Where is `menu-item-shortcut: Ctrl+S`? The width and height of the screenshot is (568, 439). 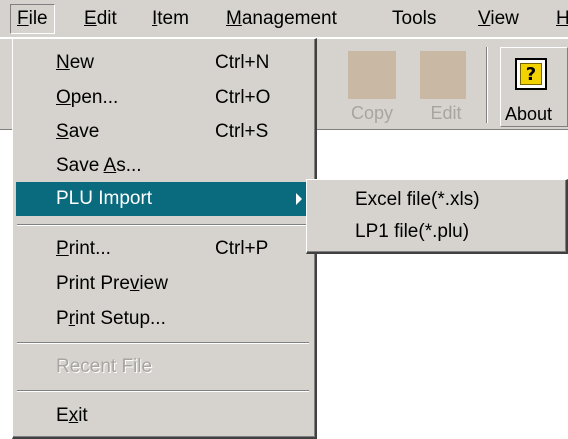
menu-item-shortcut: Ctrl+S is located at coordinates (242, 131).